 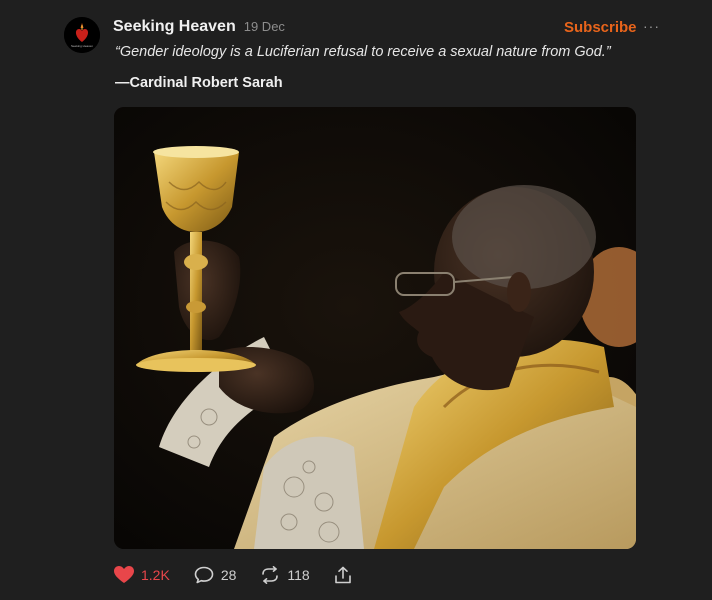 What do you see at coordinates (264, 26) in the screenshot?
I see `post-date: 19 Dec` at bounding box center [264, 26].